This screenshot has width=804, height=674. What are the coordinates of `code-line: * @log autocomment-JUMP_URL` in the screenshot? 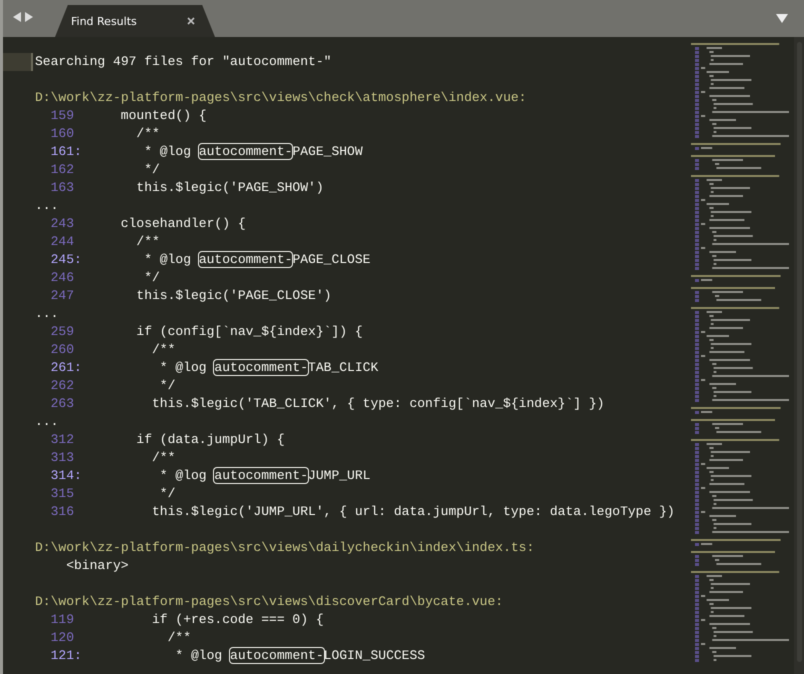 It's located at (264, 476).